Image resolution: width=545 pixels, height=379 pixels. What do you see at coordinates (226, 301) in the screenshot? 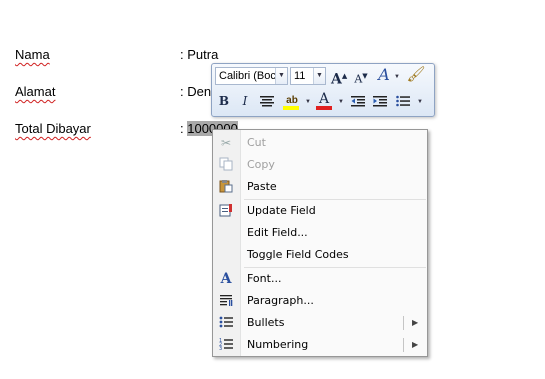
I see `paragraph-icon` at bounding box center [226, 301].